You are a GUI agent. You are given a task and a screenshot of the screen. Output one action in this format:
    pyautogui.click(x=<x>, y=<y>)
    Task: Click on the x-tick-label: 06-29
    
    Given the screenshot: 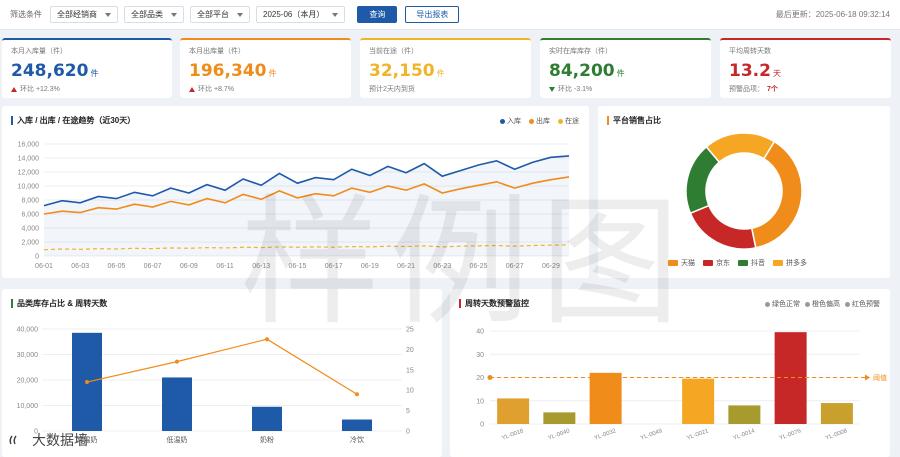 What is the action you would take?
    pyautogui.click(x=551, y=266)
    